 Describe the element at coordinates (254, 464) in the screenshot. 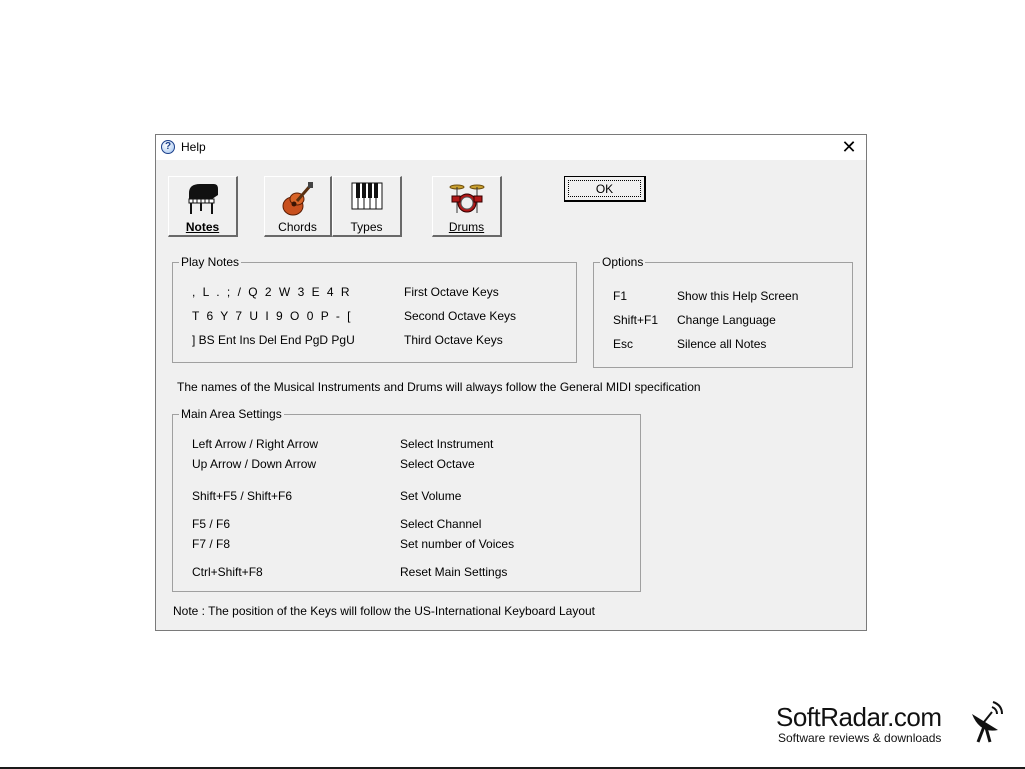

I see `main-key-2: Up Arrow / Down Arrow` at that location.